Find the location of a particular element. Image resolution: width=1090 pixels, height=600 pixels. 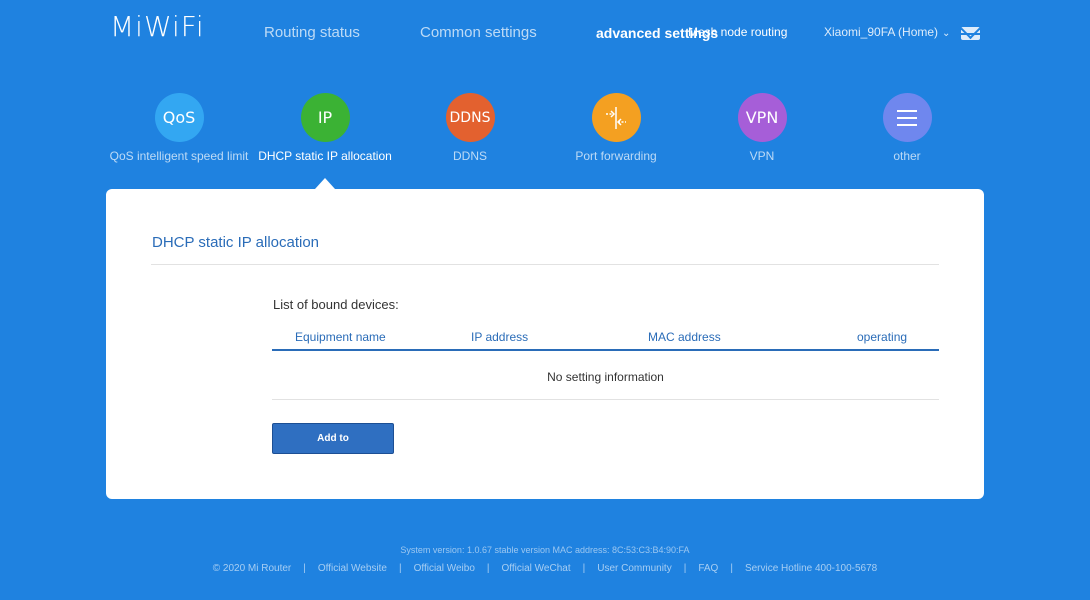

feature-vpn: VPN VPN is located at coordinates (762, 128).